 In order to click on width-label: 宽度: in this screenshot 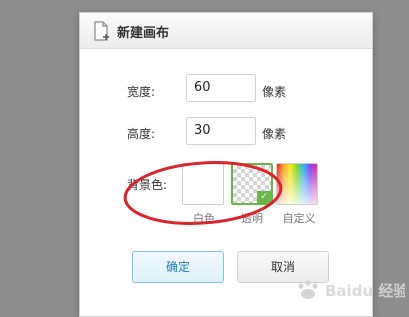, I will do `click(141, 92)`.